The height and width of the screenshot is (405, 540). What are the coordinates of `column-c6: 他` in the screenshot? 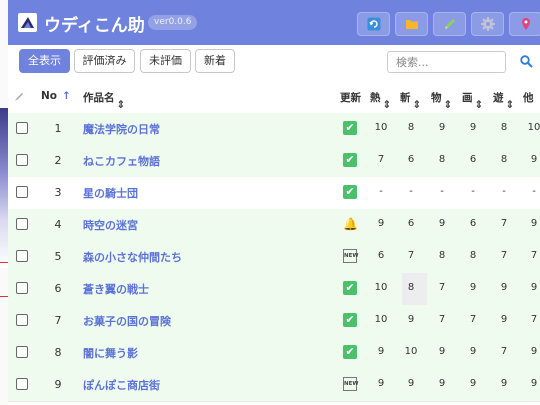 It's located at (528, 97).